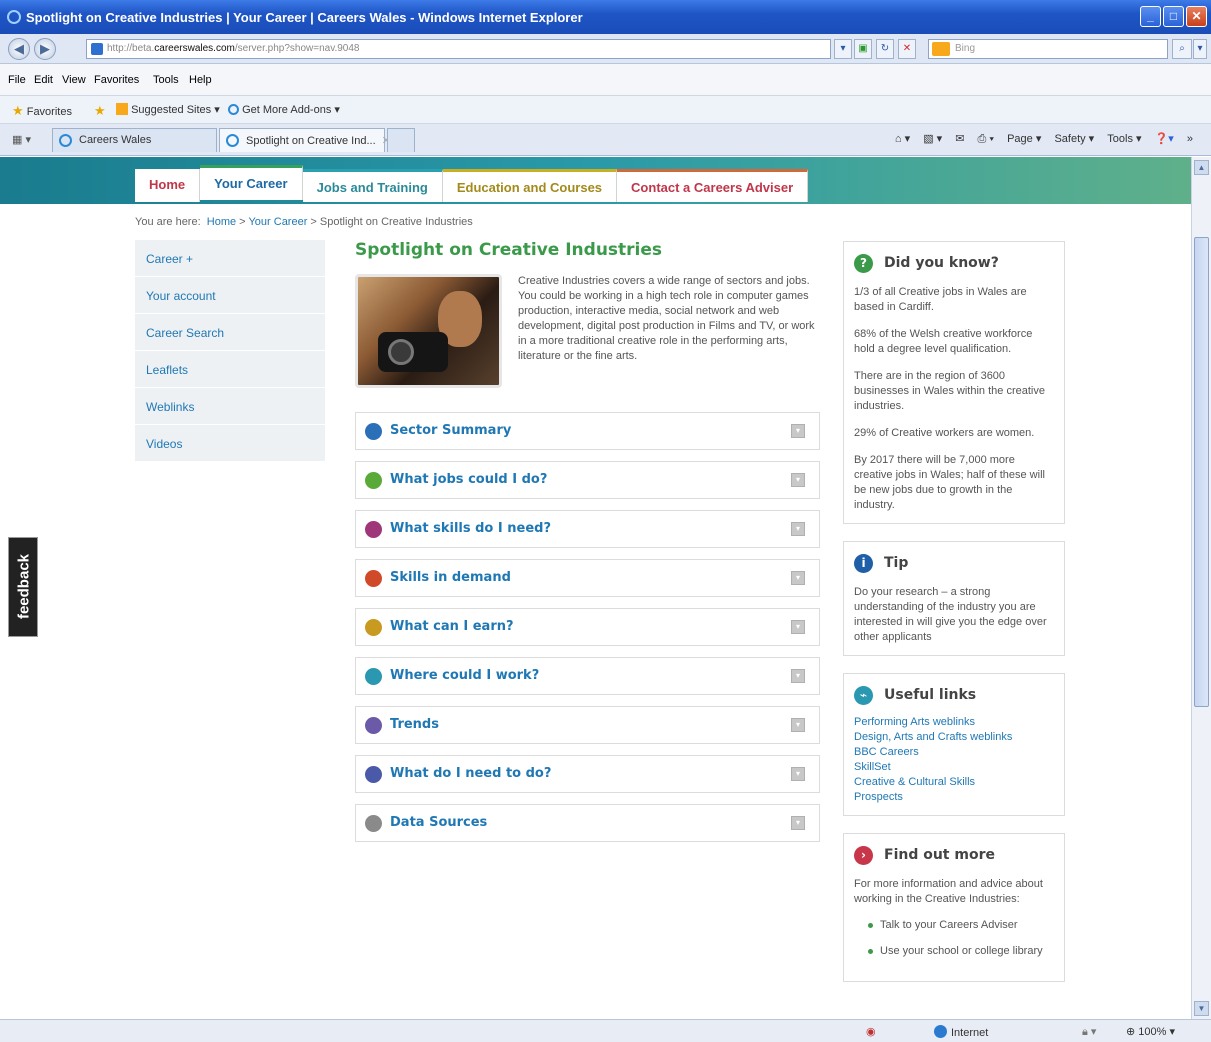  I want to click on help-icon: ❓▾, so click(1164, 139).